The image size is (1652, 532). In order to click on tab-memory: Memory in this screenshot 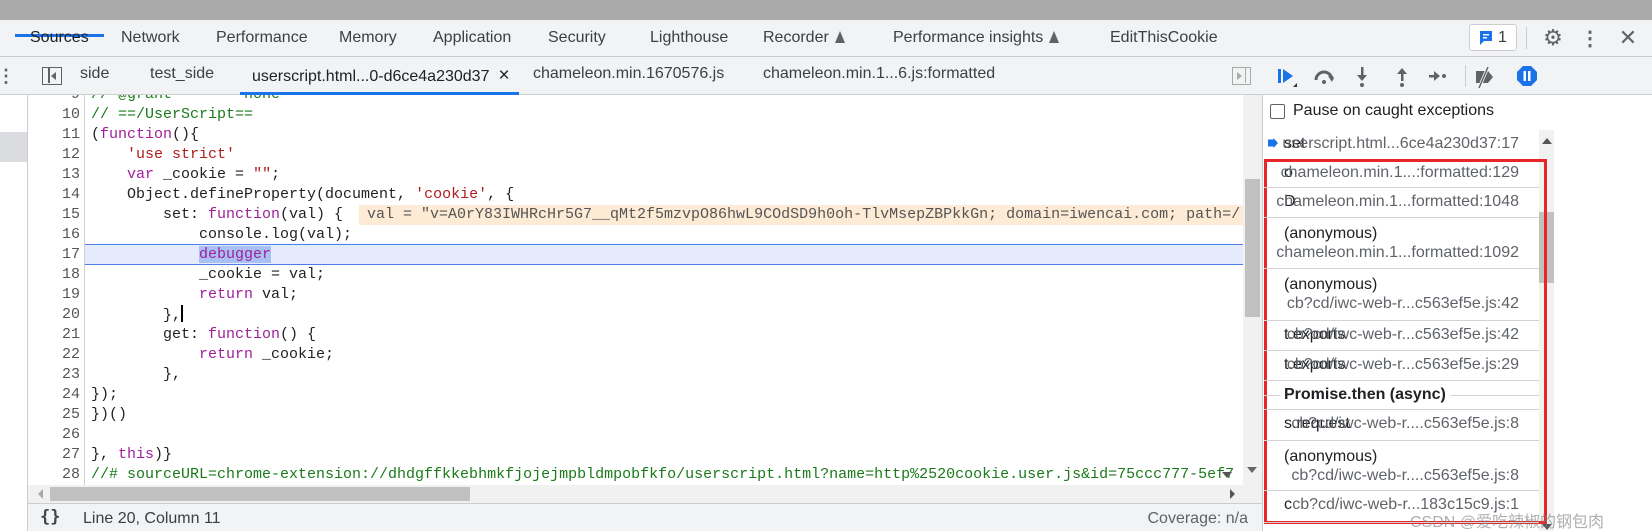, I will do `click(368, 38)`.